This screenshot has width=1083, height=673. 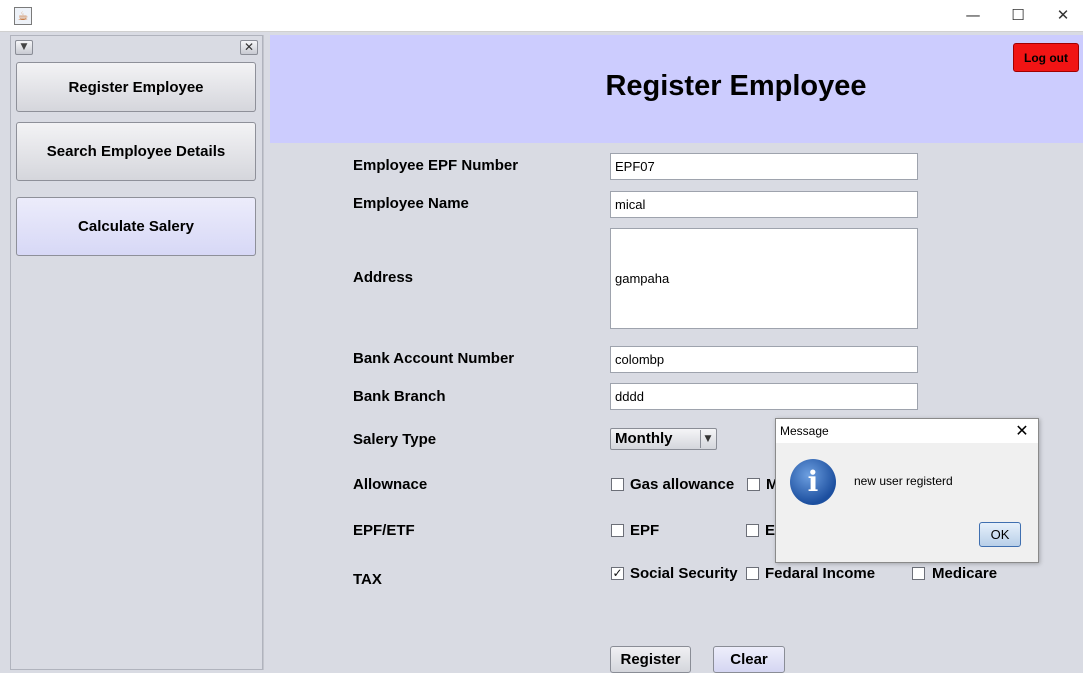 What do you see at coordinates (24, 47) in the screenshot?
I see `chevron-down-icon: ▼` at bounding box center [24, 47].